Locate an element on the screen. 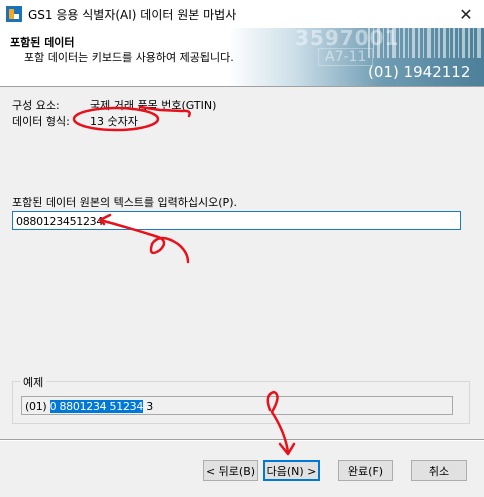 The image size is (484, 497). finish-button: 완료(F) is located at coordinates (365, 470).